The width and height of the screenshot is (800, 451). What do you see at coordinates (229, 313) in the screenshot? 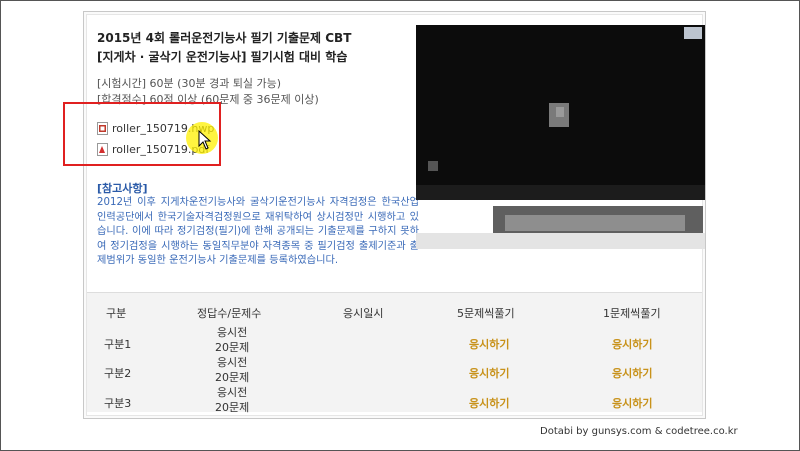
I see `table-header-score: 정답수/문제수` at bounding box center [229, 313].